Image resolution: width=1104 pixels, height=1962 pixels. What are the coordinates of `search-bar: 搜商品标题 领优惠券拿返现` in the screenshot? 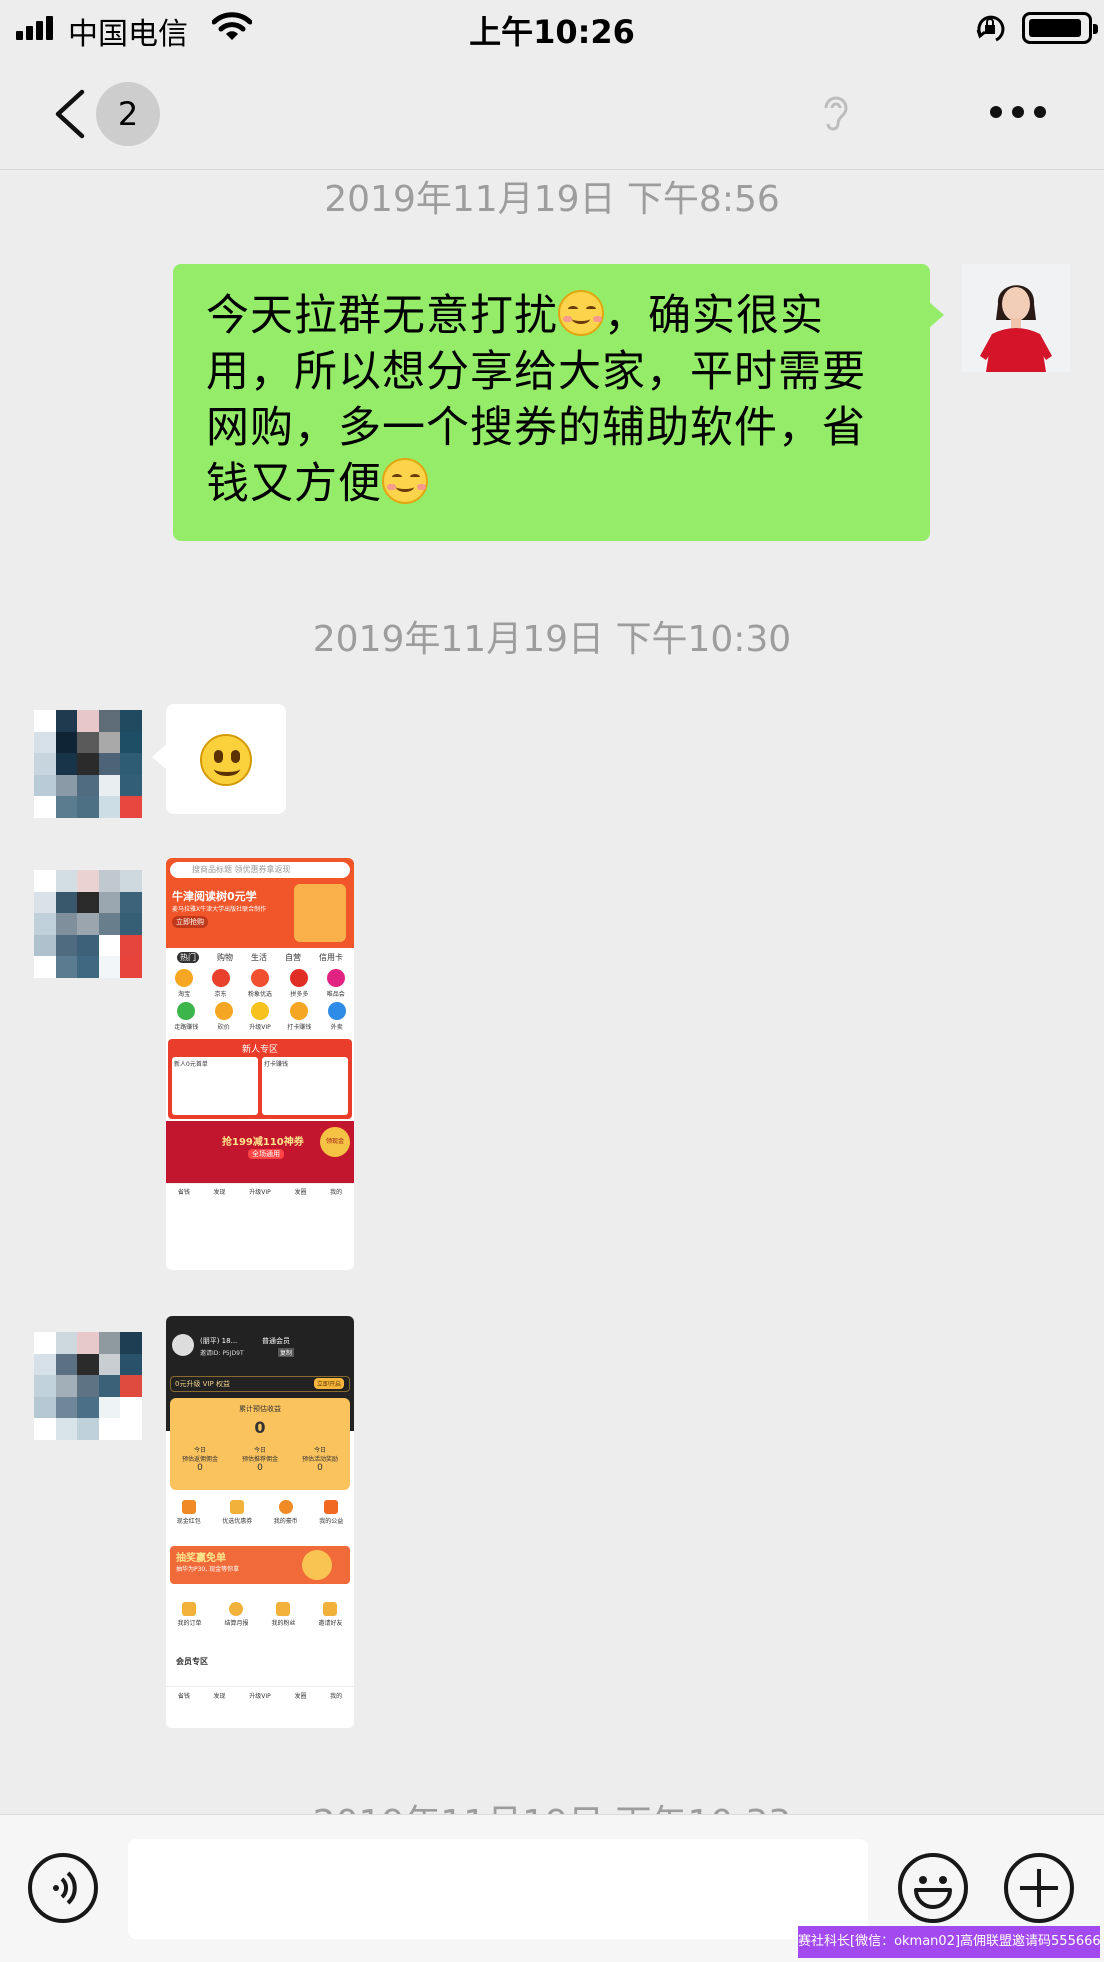 It's located at (260, 870).